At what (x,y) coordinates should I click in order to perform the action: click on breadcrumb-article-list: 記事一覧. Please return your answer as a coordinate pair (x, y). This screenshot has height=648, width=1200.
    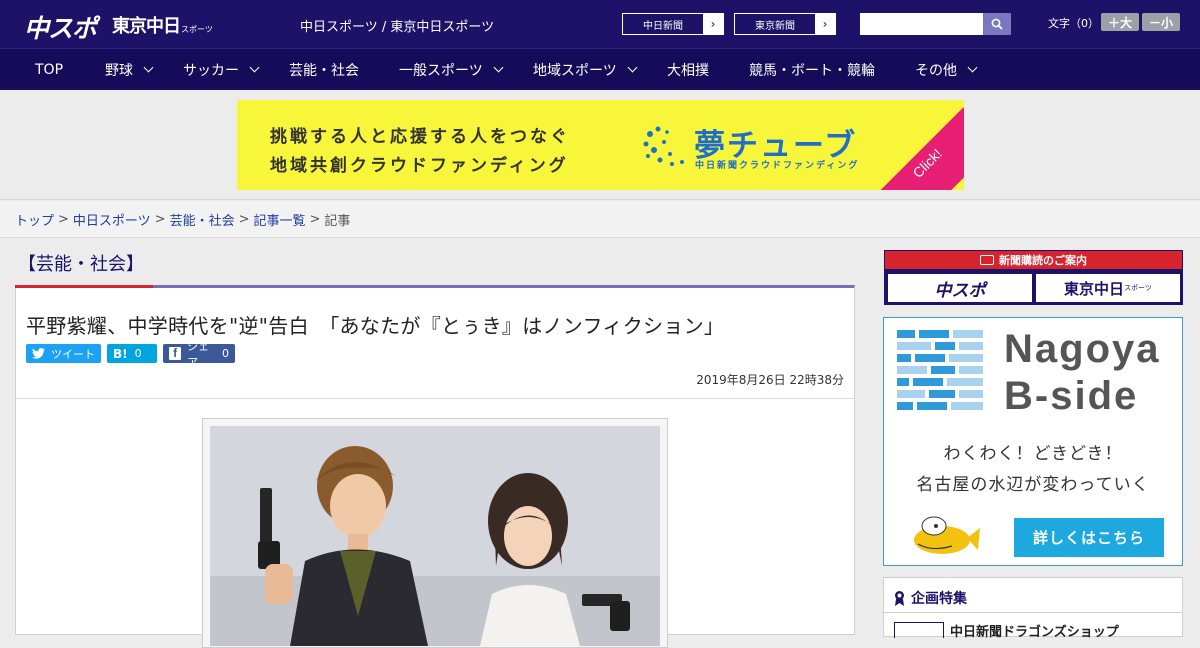
    Looking at the image, I should click on (280, 219).